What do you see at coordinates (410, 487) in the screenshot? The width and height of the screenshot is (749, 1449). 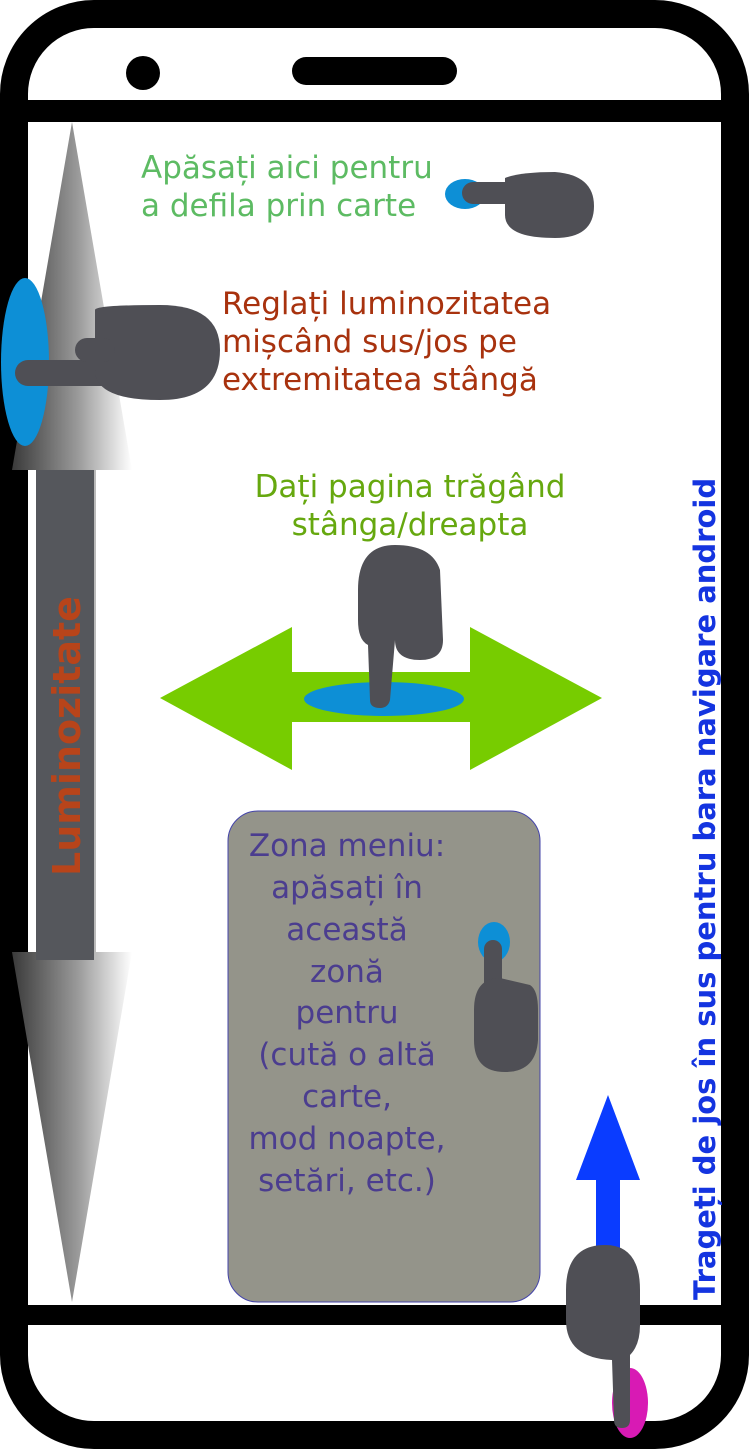 I see `page-hint-line1: Dați pagina trăgând` at bounding box center [410, 487].